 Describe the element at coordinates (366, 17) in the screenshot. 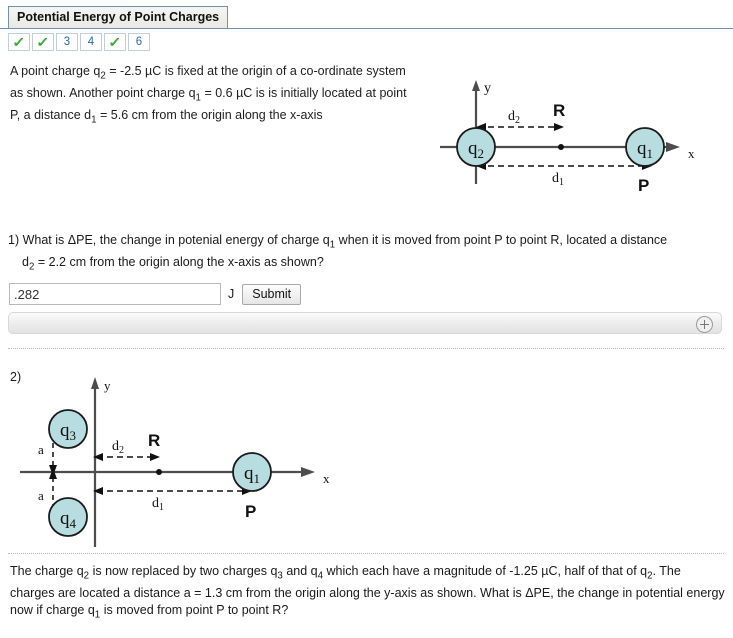

I see `title-bar: Potential Energy of Point Charges` at that location.